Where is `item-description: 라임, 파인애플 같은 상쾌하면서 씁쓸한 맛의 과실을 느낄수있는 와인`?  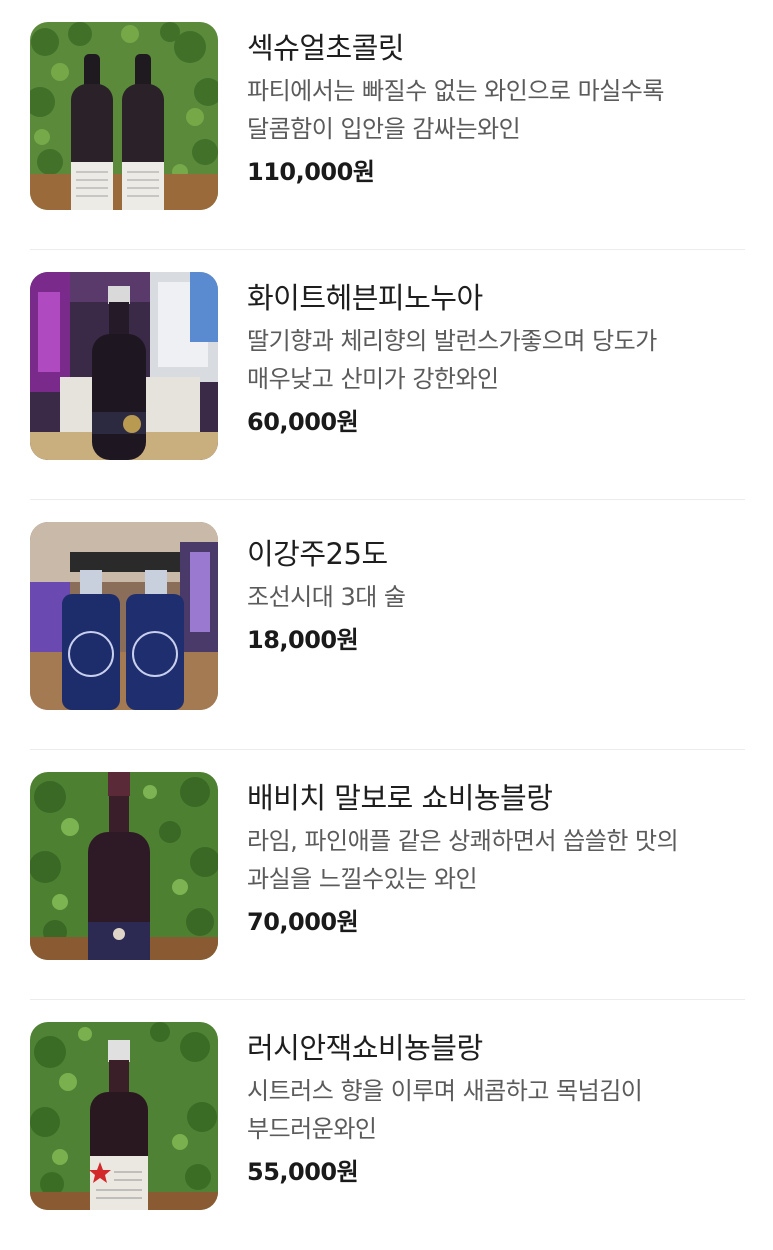 item-description: 라임, 파인애플 같은 상쾌하면서 씁쓸한 맛의 과실을 느낄수있는 와인 is located at coordinates (463, 860).